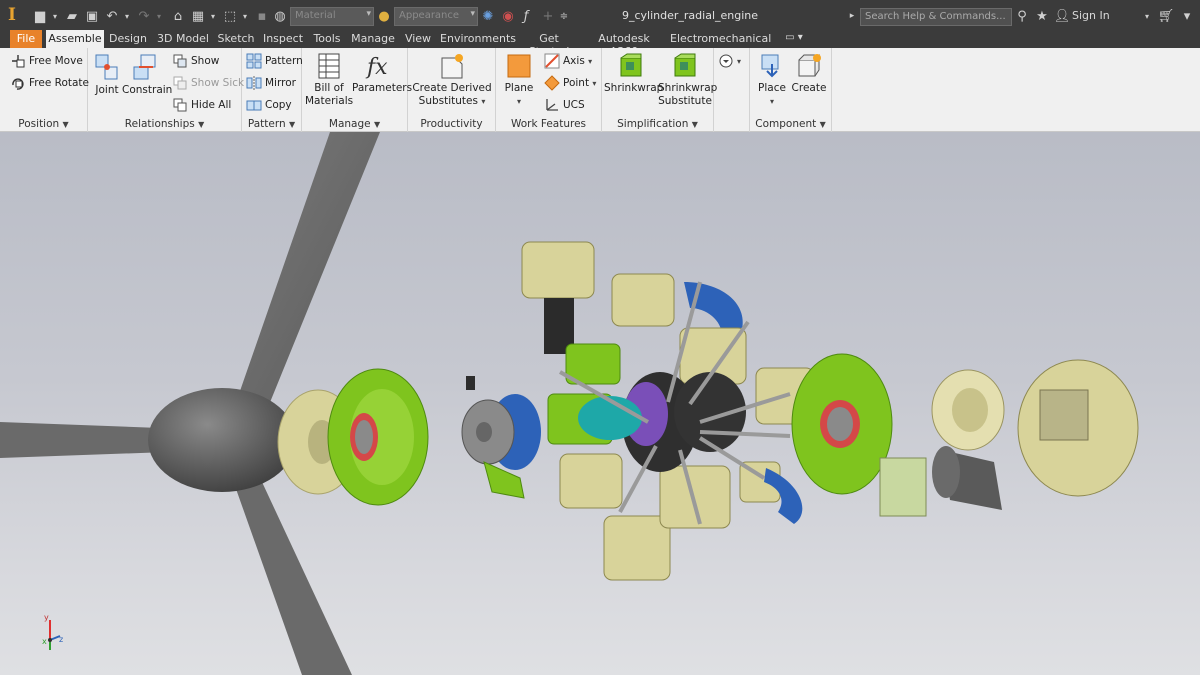 The image size is (1200, 675). I want to click on panel-title-simplification: Simplification ▼, so click(657, 124).